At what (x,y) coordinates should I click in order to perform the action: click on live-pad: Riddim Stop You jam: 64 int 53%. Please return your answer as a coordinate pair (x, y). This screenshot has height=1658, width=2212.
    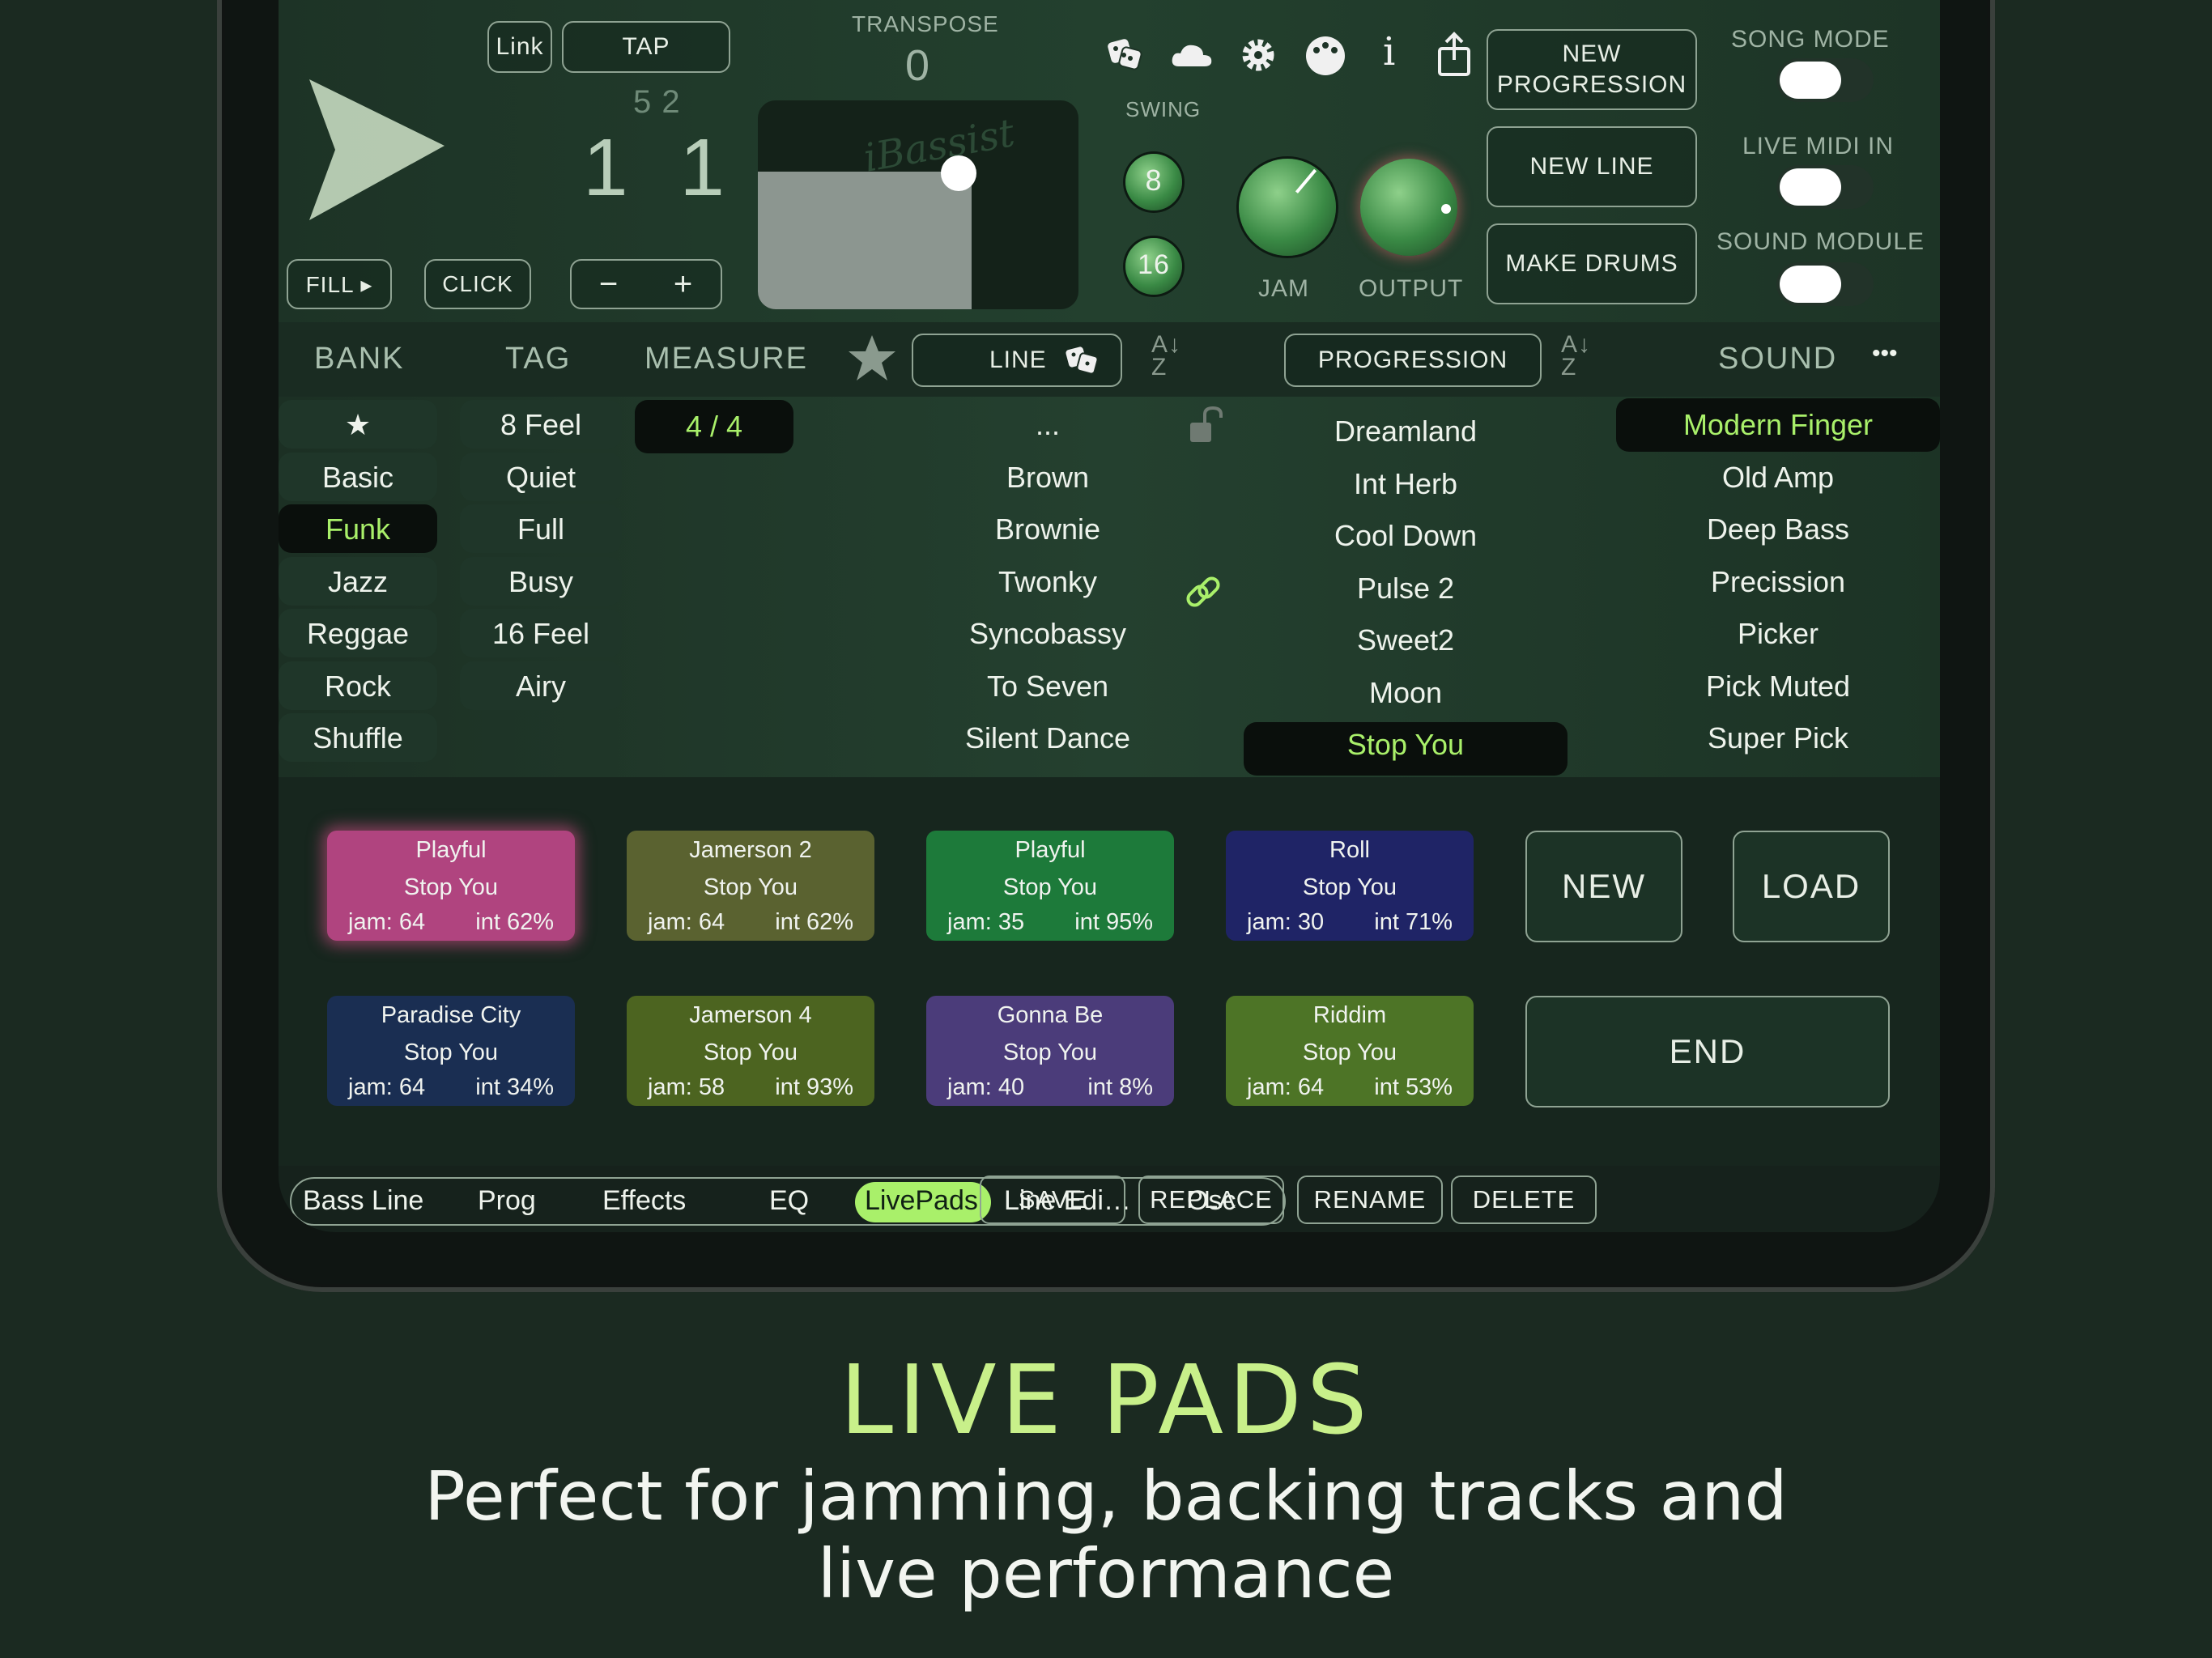
    Looking at the image, I should click on (1350, 1051).